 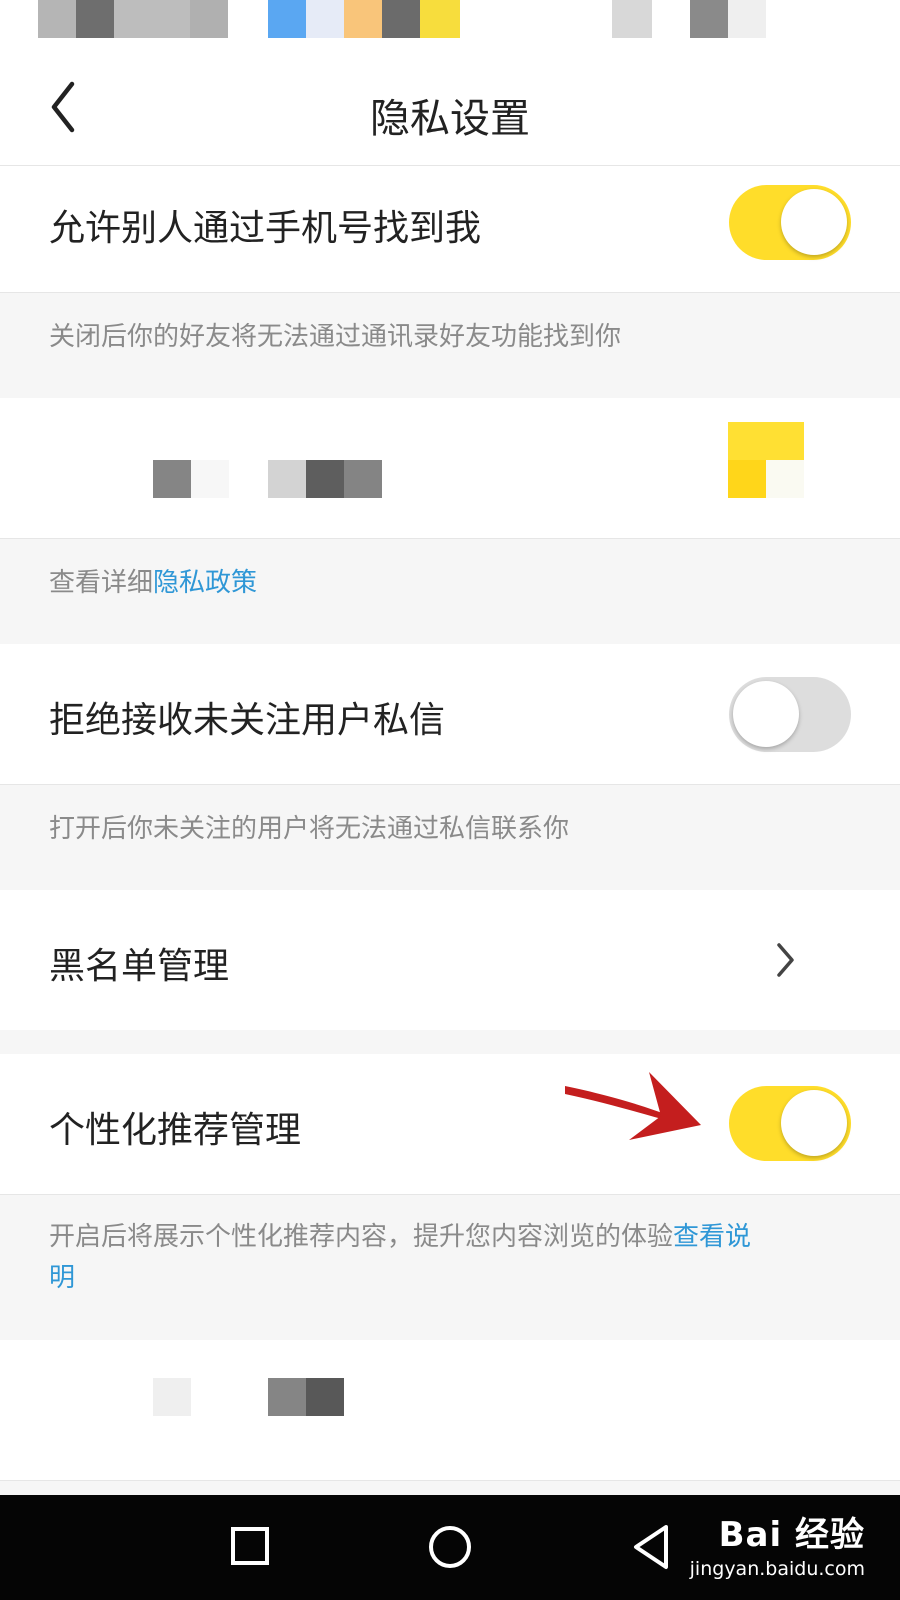 I want to click on blacklist-label: 黑名单管理, so click(x=139, y=966).